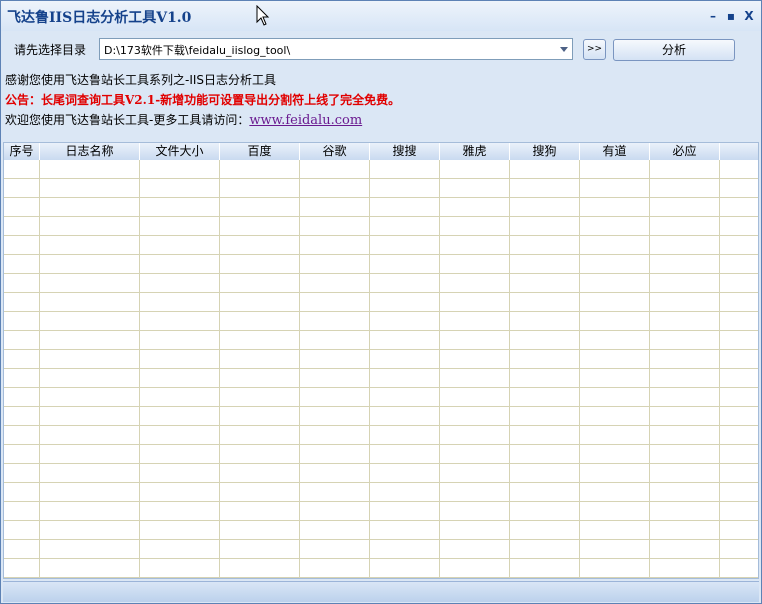 The width and height of the screenshot is (762, 604). Describe the element at coordinates (180, 151) in the screenshot. I see `column-header-file-size: 文件大小` at that location.